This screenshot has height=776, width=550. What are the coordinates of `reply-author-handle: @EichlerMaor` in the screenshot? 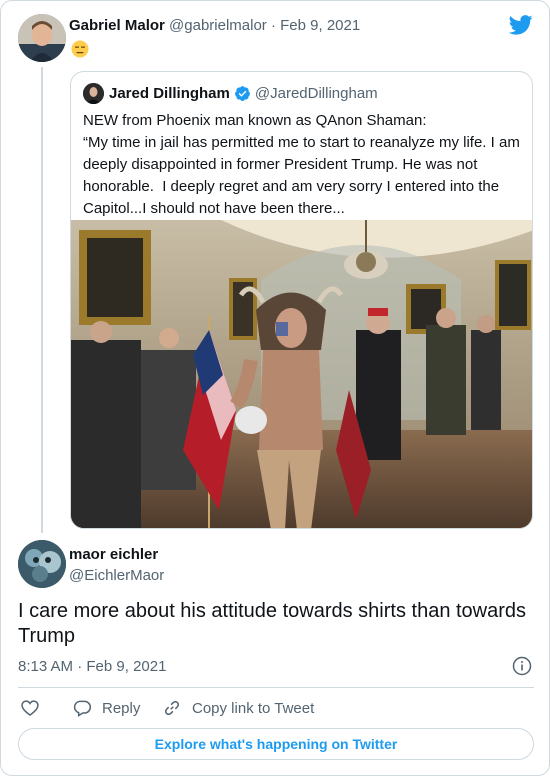 It's located at (116, 575).